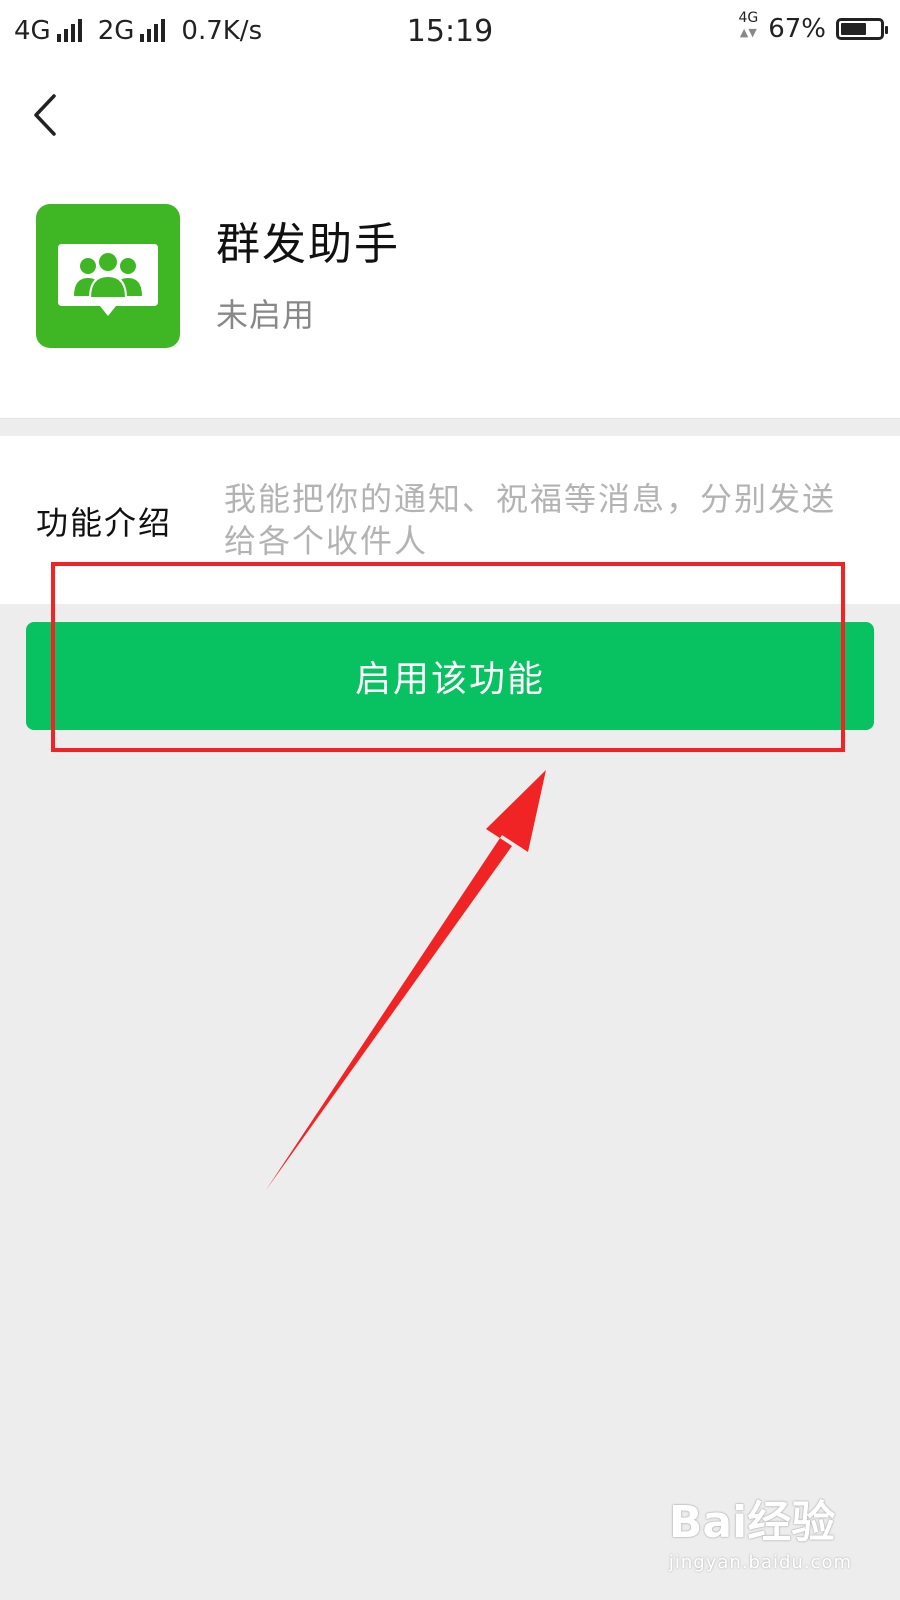 The height and width of the screenshot is (1600, 900). Describe the element at coordinates (266, 315) in the screenshot. I see `app-status: 未启用` at that location.